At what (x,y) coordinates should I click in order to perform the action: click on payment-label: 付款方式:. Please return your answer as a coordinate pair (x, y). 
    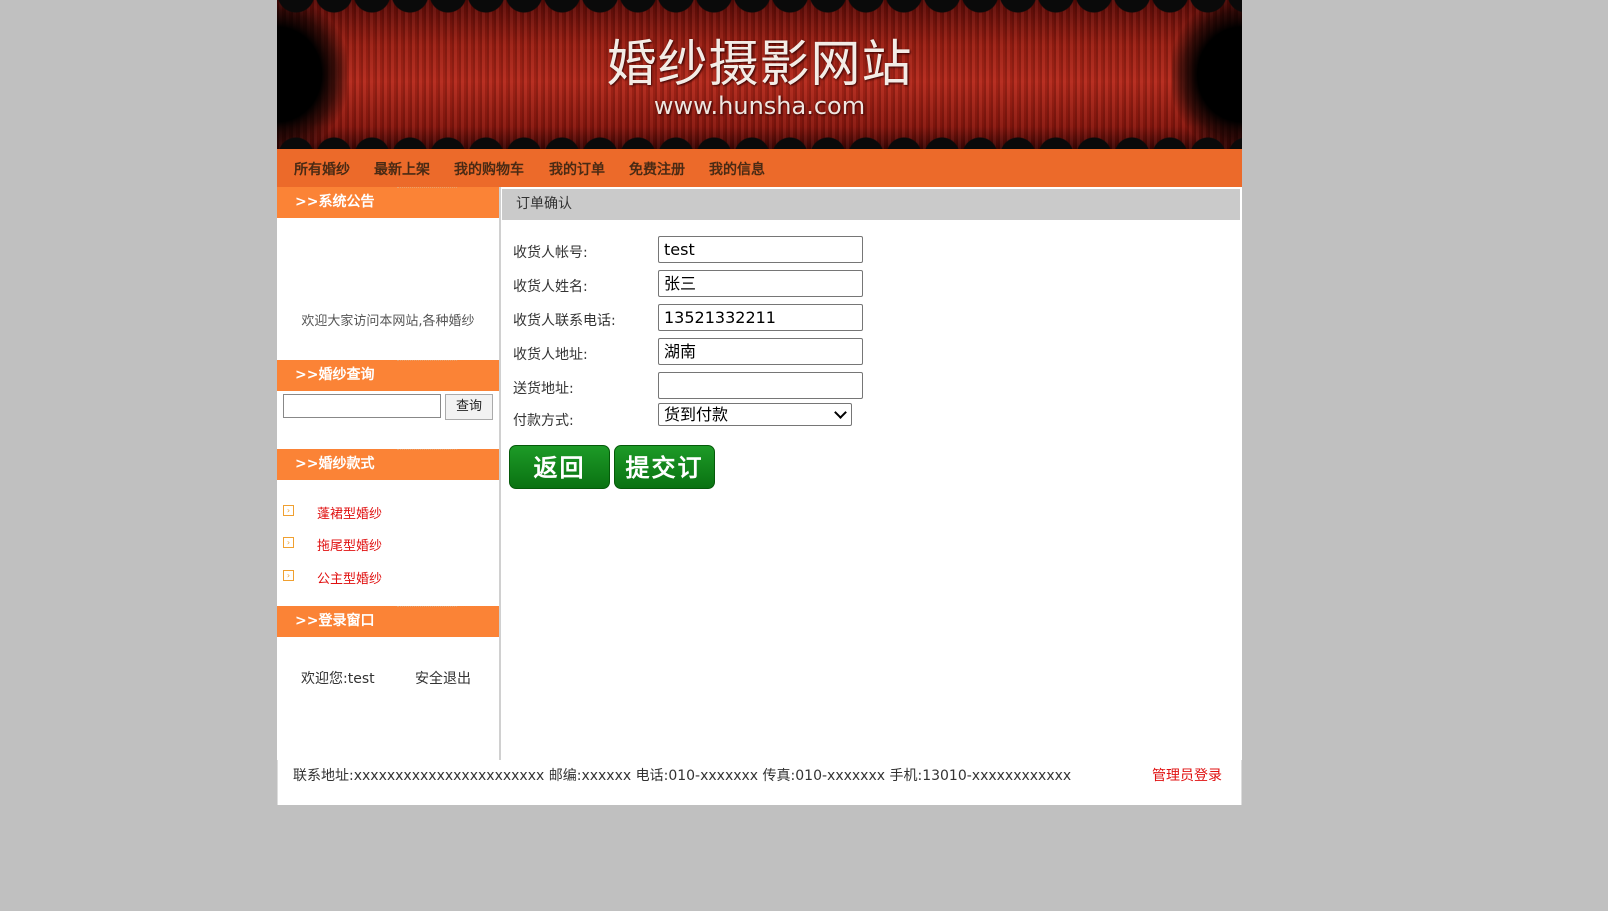
    Looking at the image, I should click on (543, 421).